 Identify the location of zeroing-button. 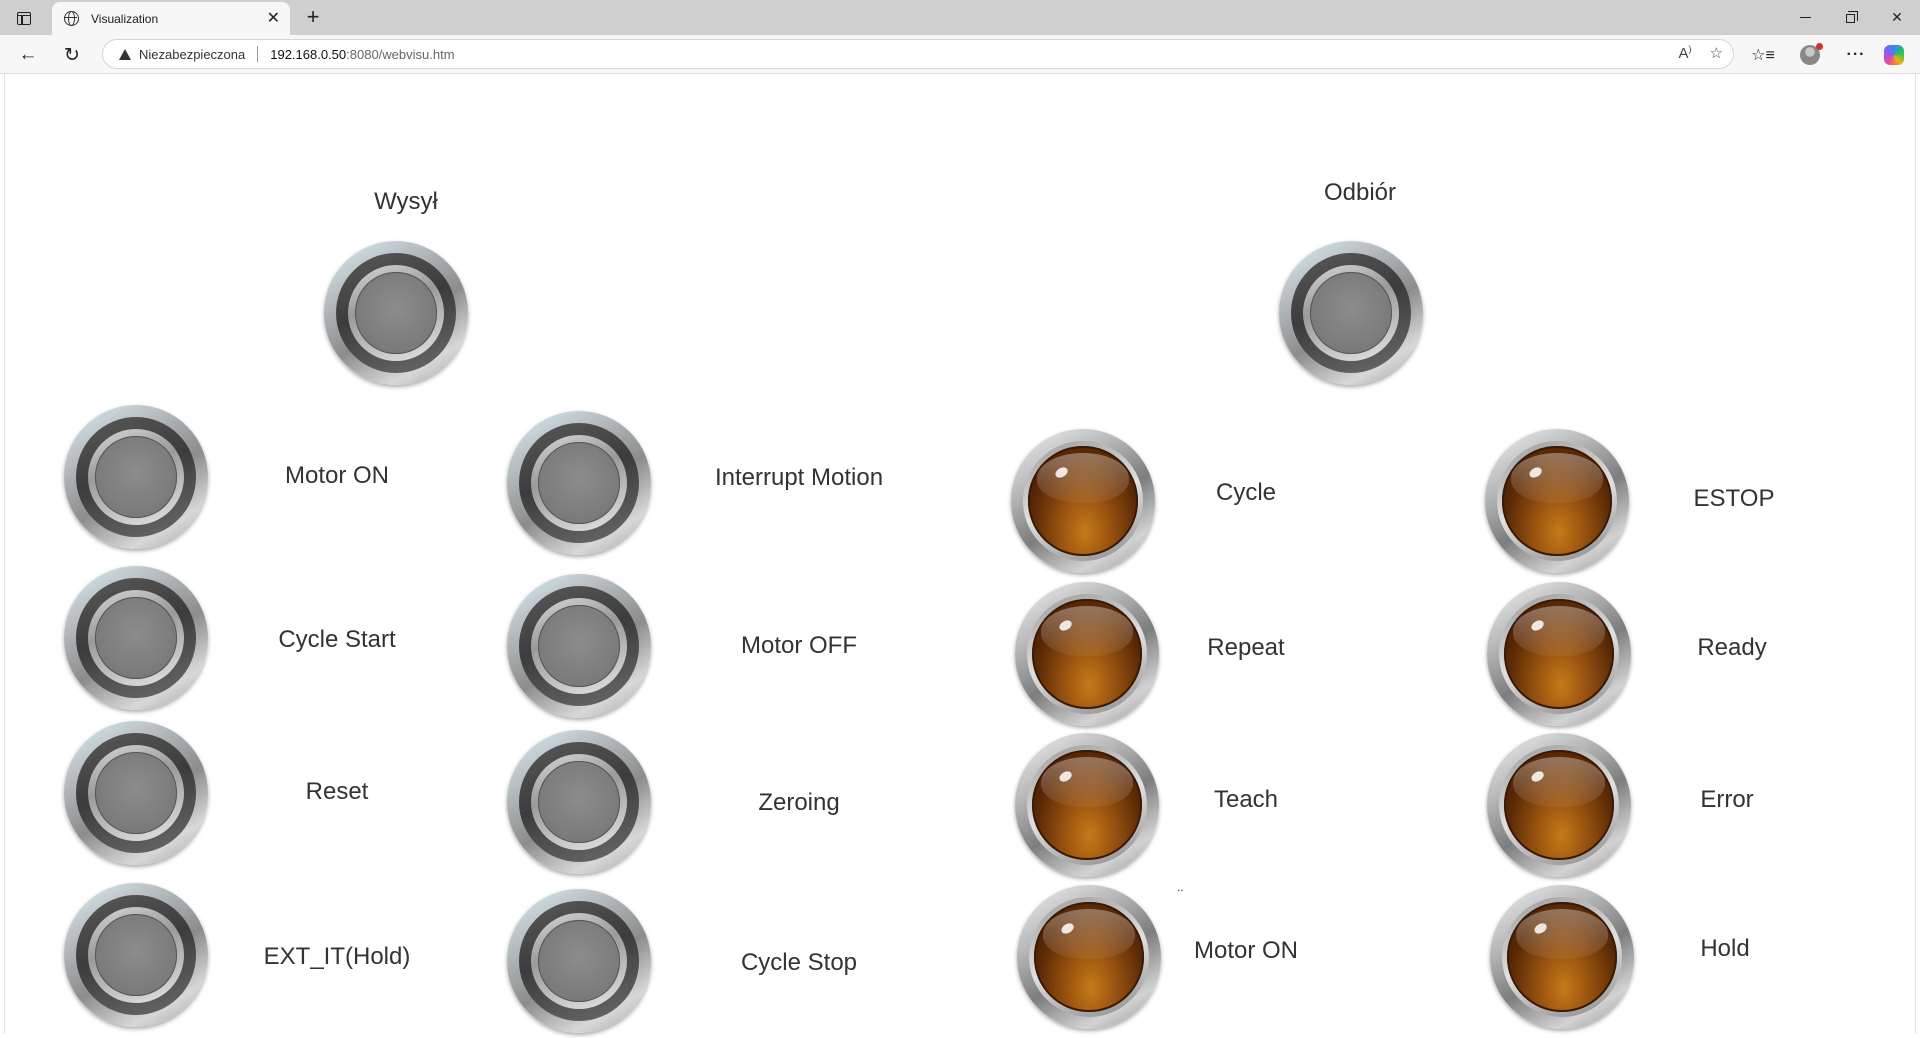
(579, 802).